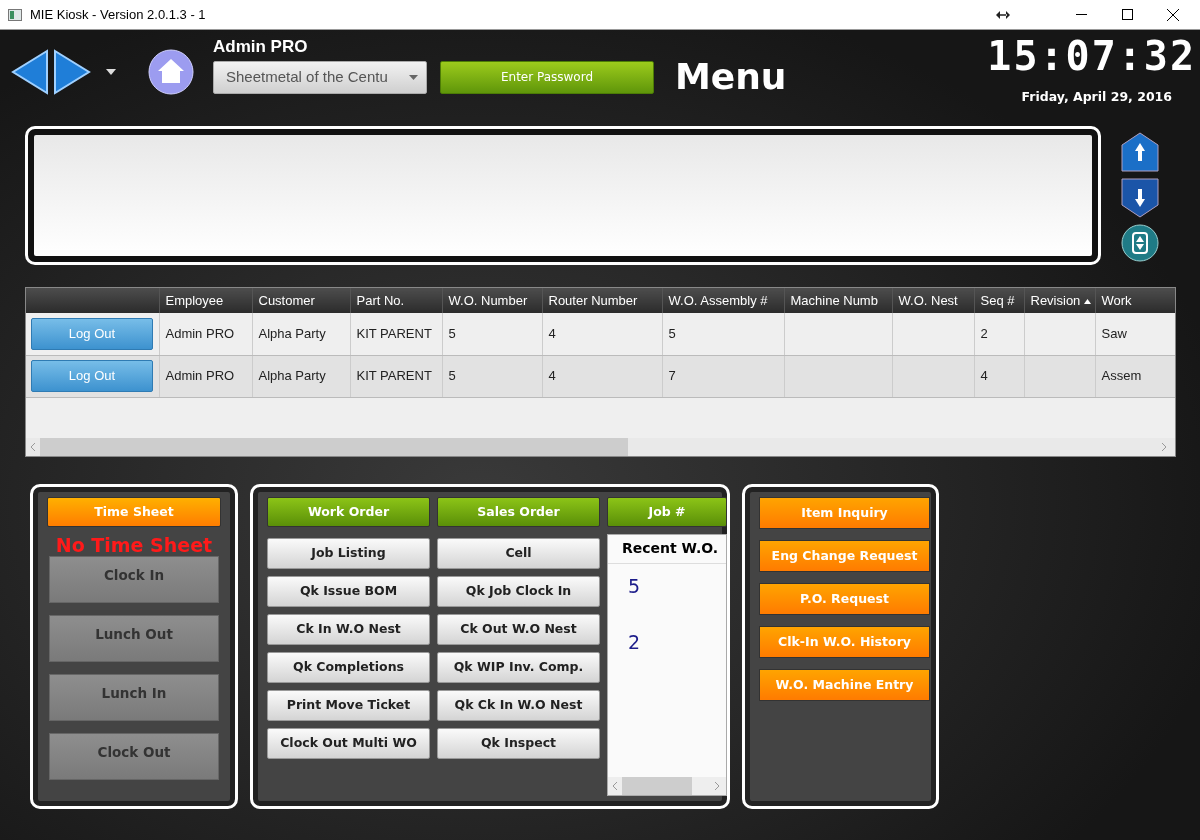  What do you see at coordinates (348, 705) in the screenshot?
I see `menu-button: Print Move Ticket` at bounding box center [348, 705].